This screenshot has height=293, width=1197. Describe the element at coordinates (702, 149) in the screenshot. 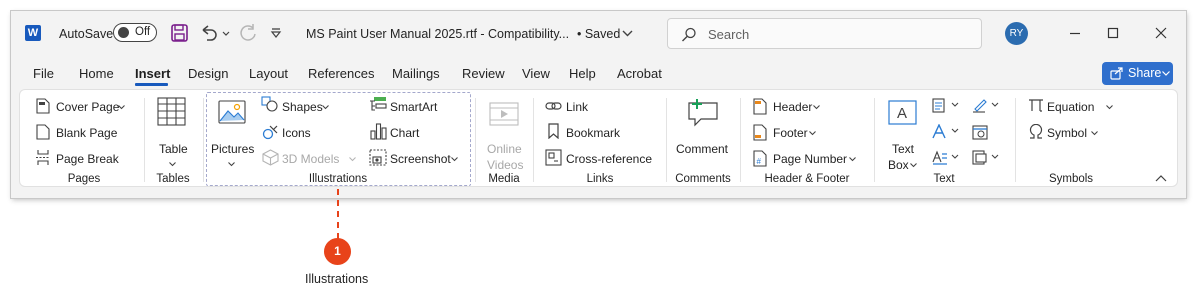

I see `comment-button: Comment` at that location.